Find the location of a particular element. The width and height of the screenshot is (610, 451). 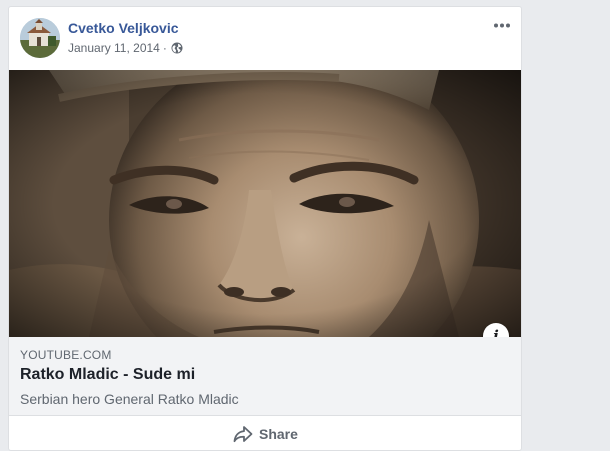

more-options-icon is located at coordinates (502, 25).